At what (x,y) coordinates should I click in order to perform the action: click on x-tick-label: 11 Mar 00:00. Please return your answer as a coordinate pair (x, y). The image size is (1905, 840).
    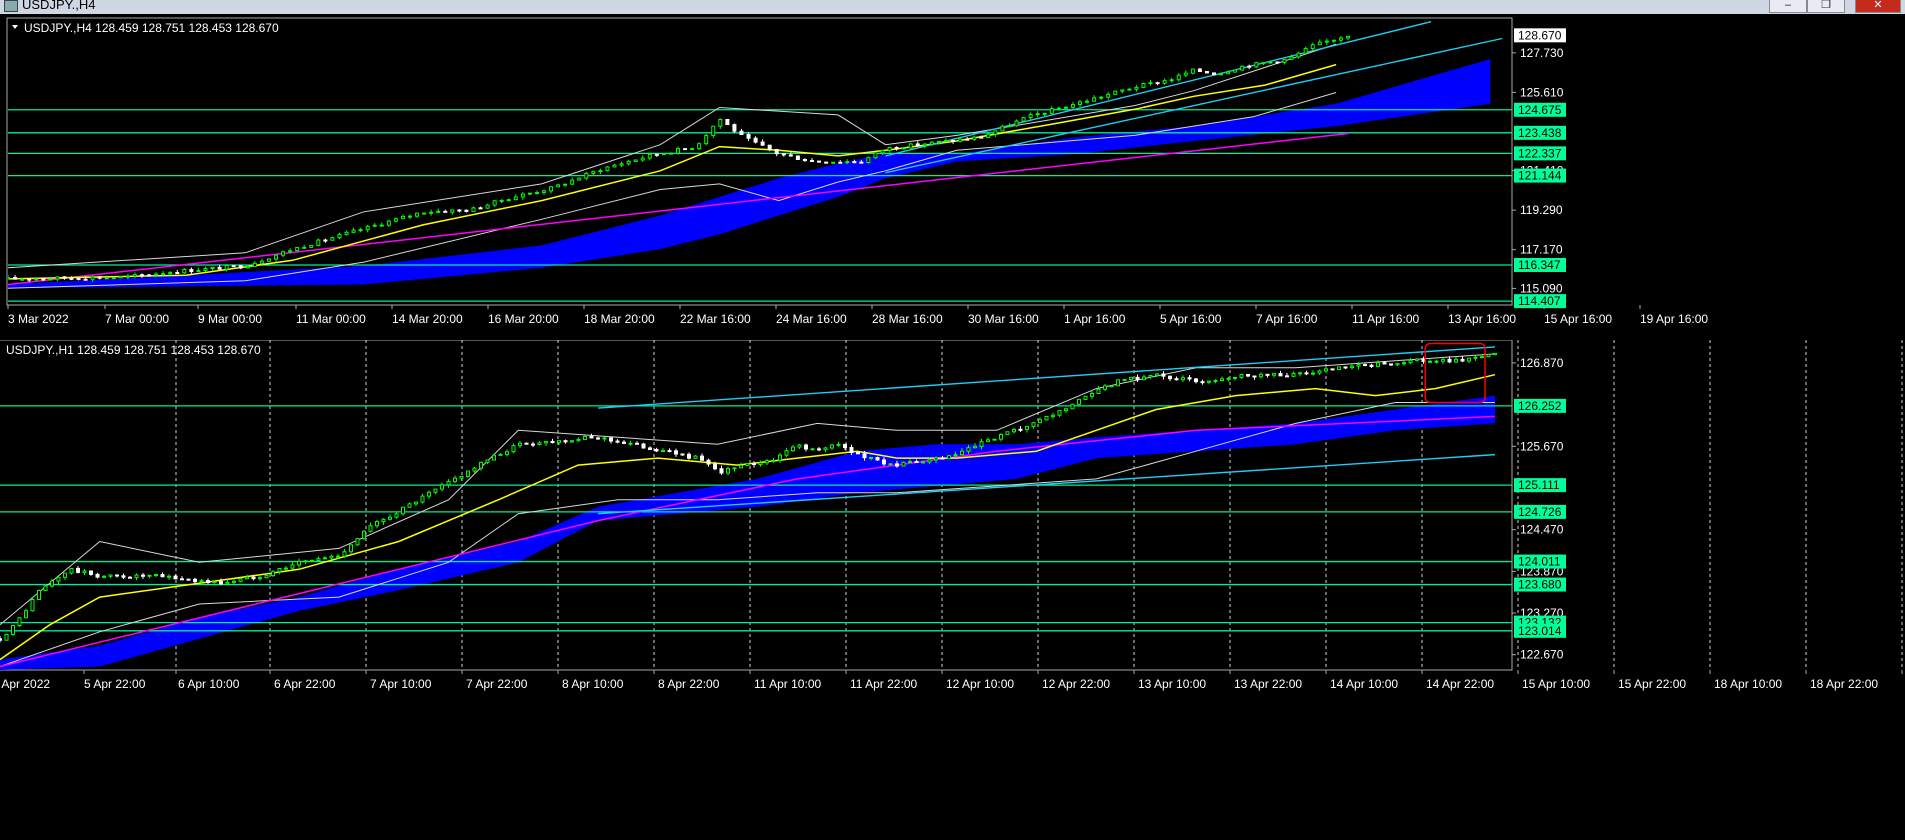
    Looking at the image, I should click on (331, 319).